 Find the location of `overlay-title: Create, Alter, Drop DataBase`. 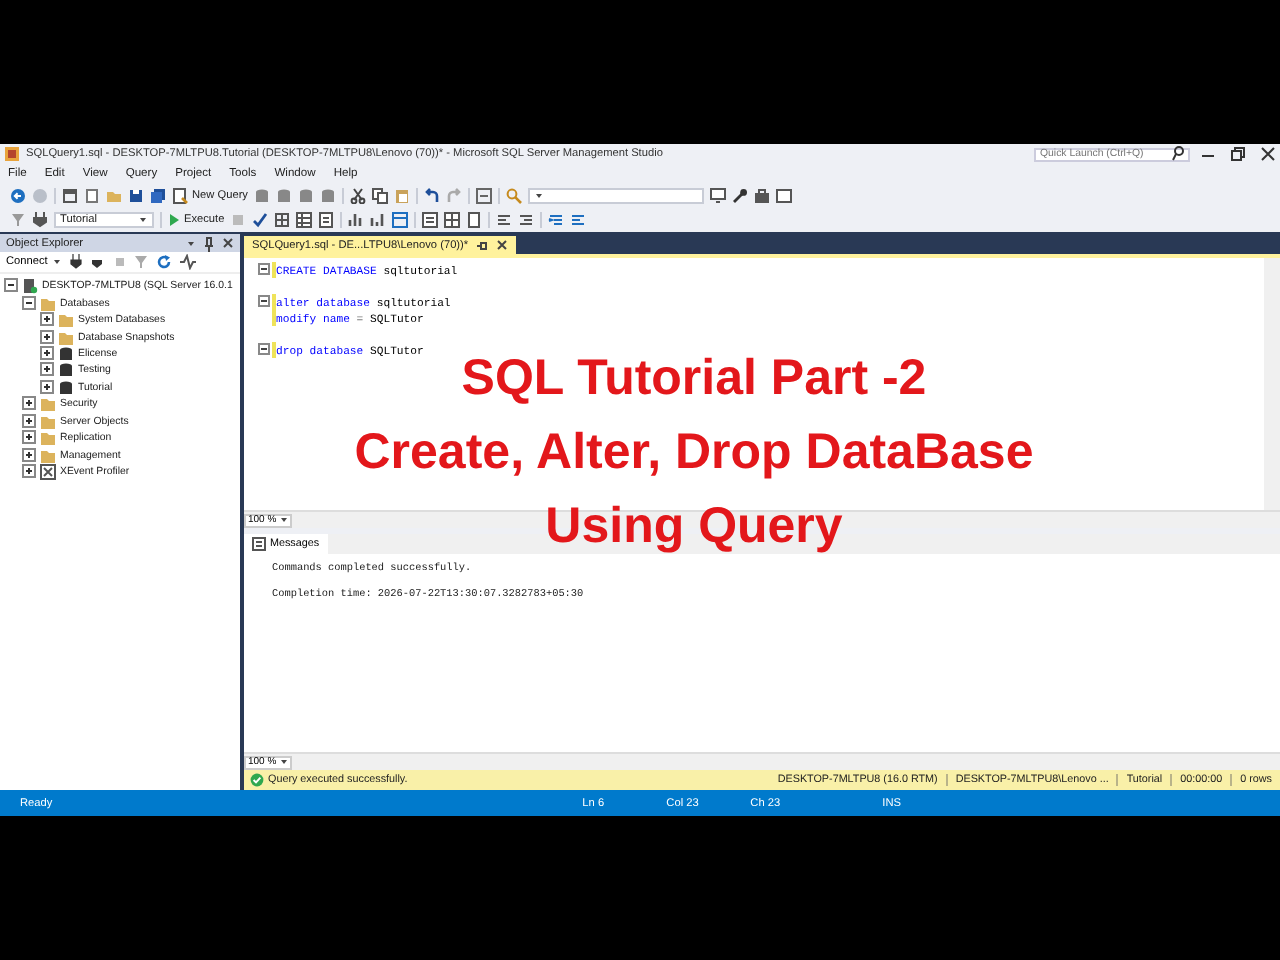

overlay-title: Create, Alter, Drop DataBase is located at coordinates (694, 453).